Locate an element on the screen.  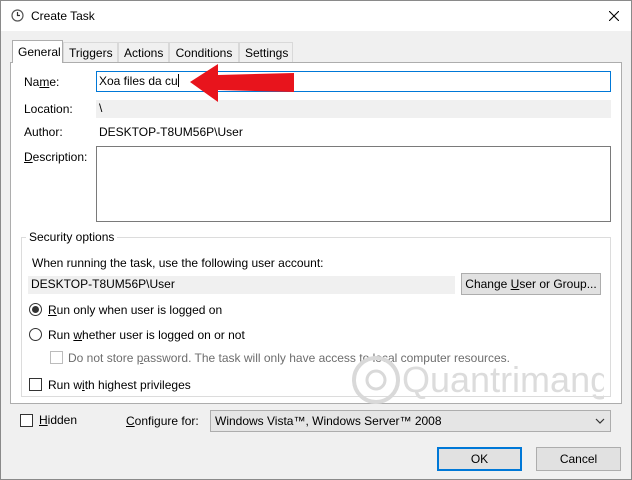
tab-actions: Actions is located at coordinates (143, 52).